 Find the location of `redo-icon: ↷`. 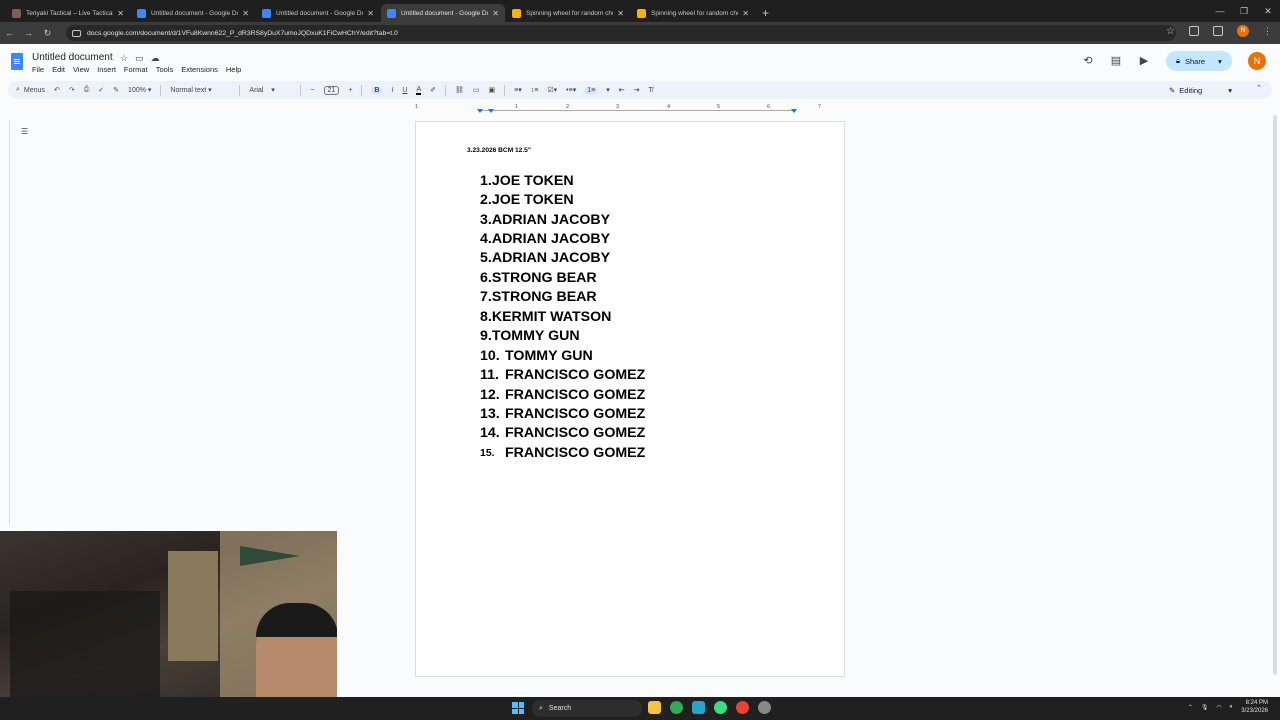

redo-icon: ↷ is located at coordinates (72, 90).